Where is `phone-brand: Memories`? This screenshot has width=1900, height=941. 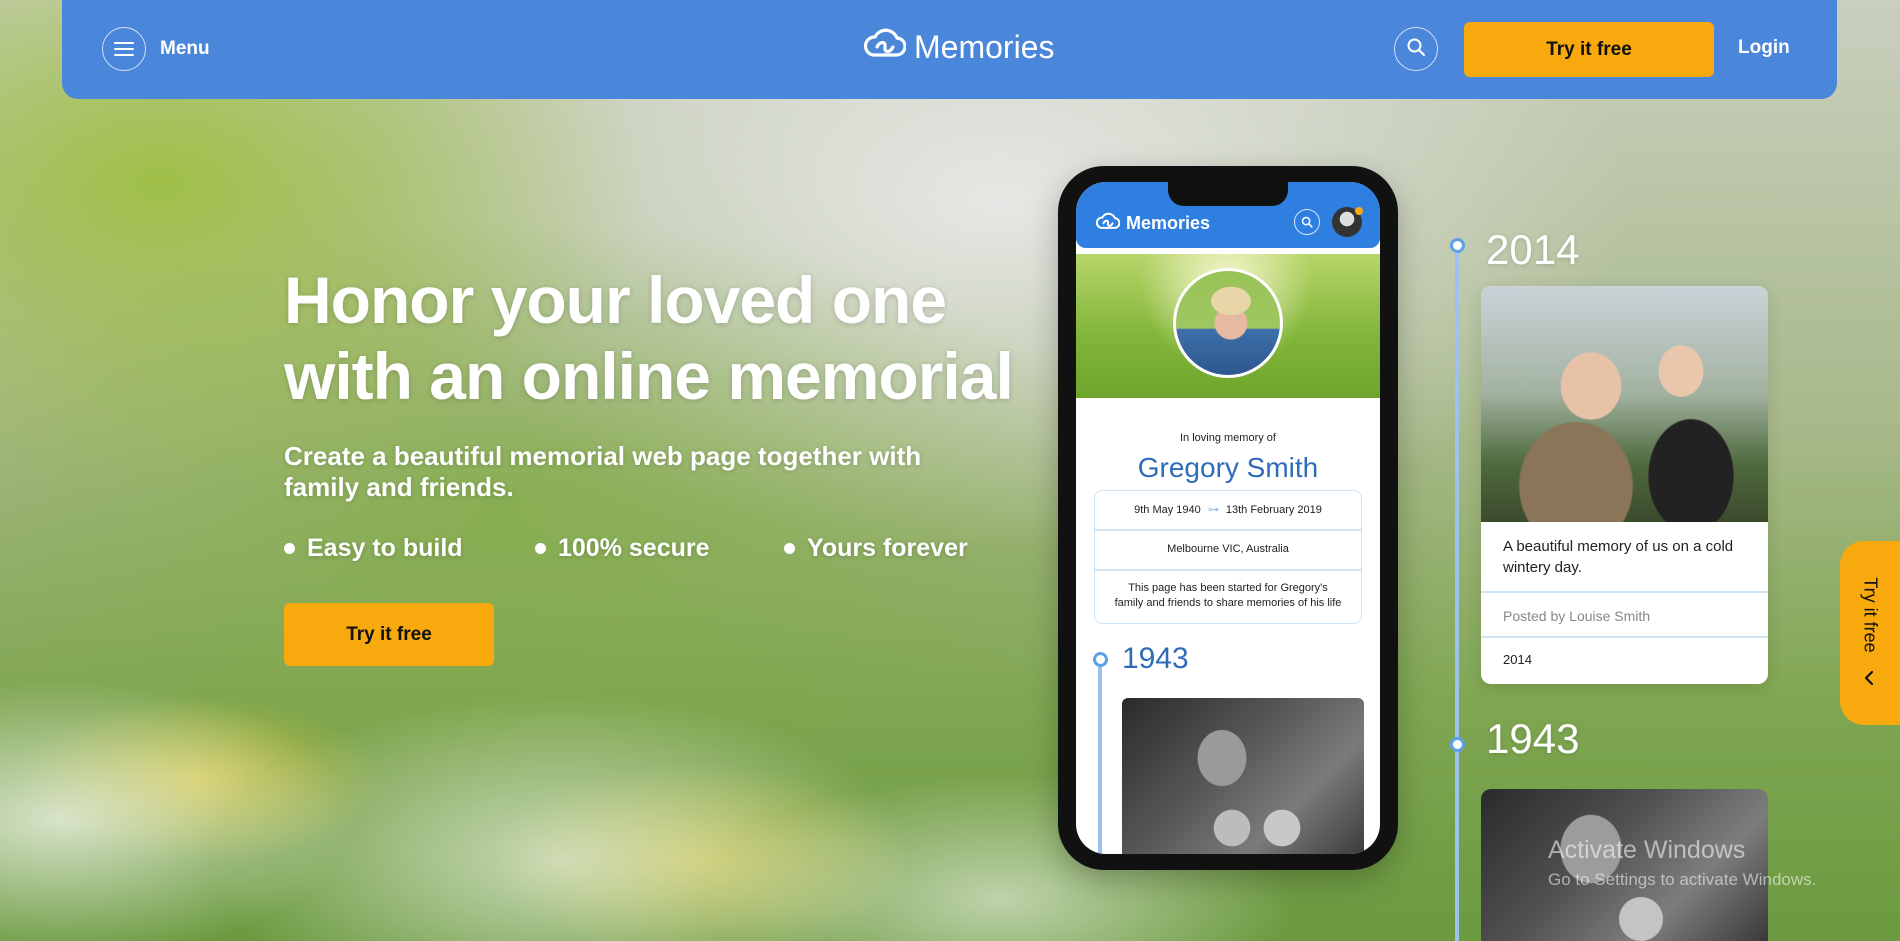 phone-brand: Memories is located at coordinates (1153, 223).